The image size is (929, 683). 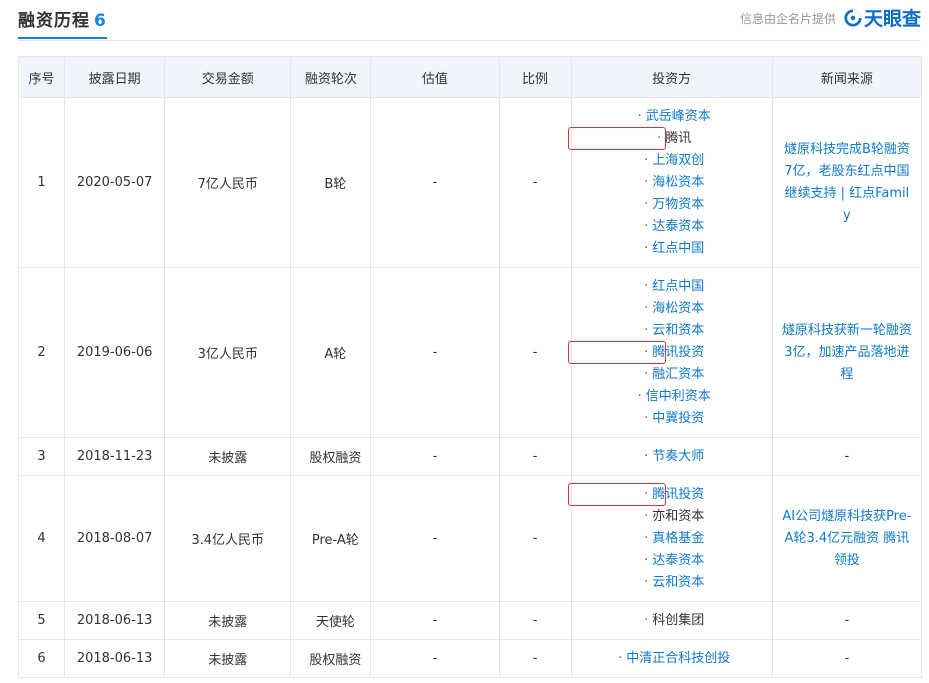 I want to click on investor-list: · 节奏大师, so click(x=674, y=457).